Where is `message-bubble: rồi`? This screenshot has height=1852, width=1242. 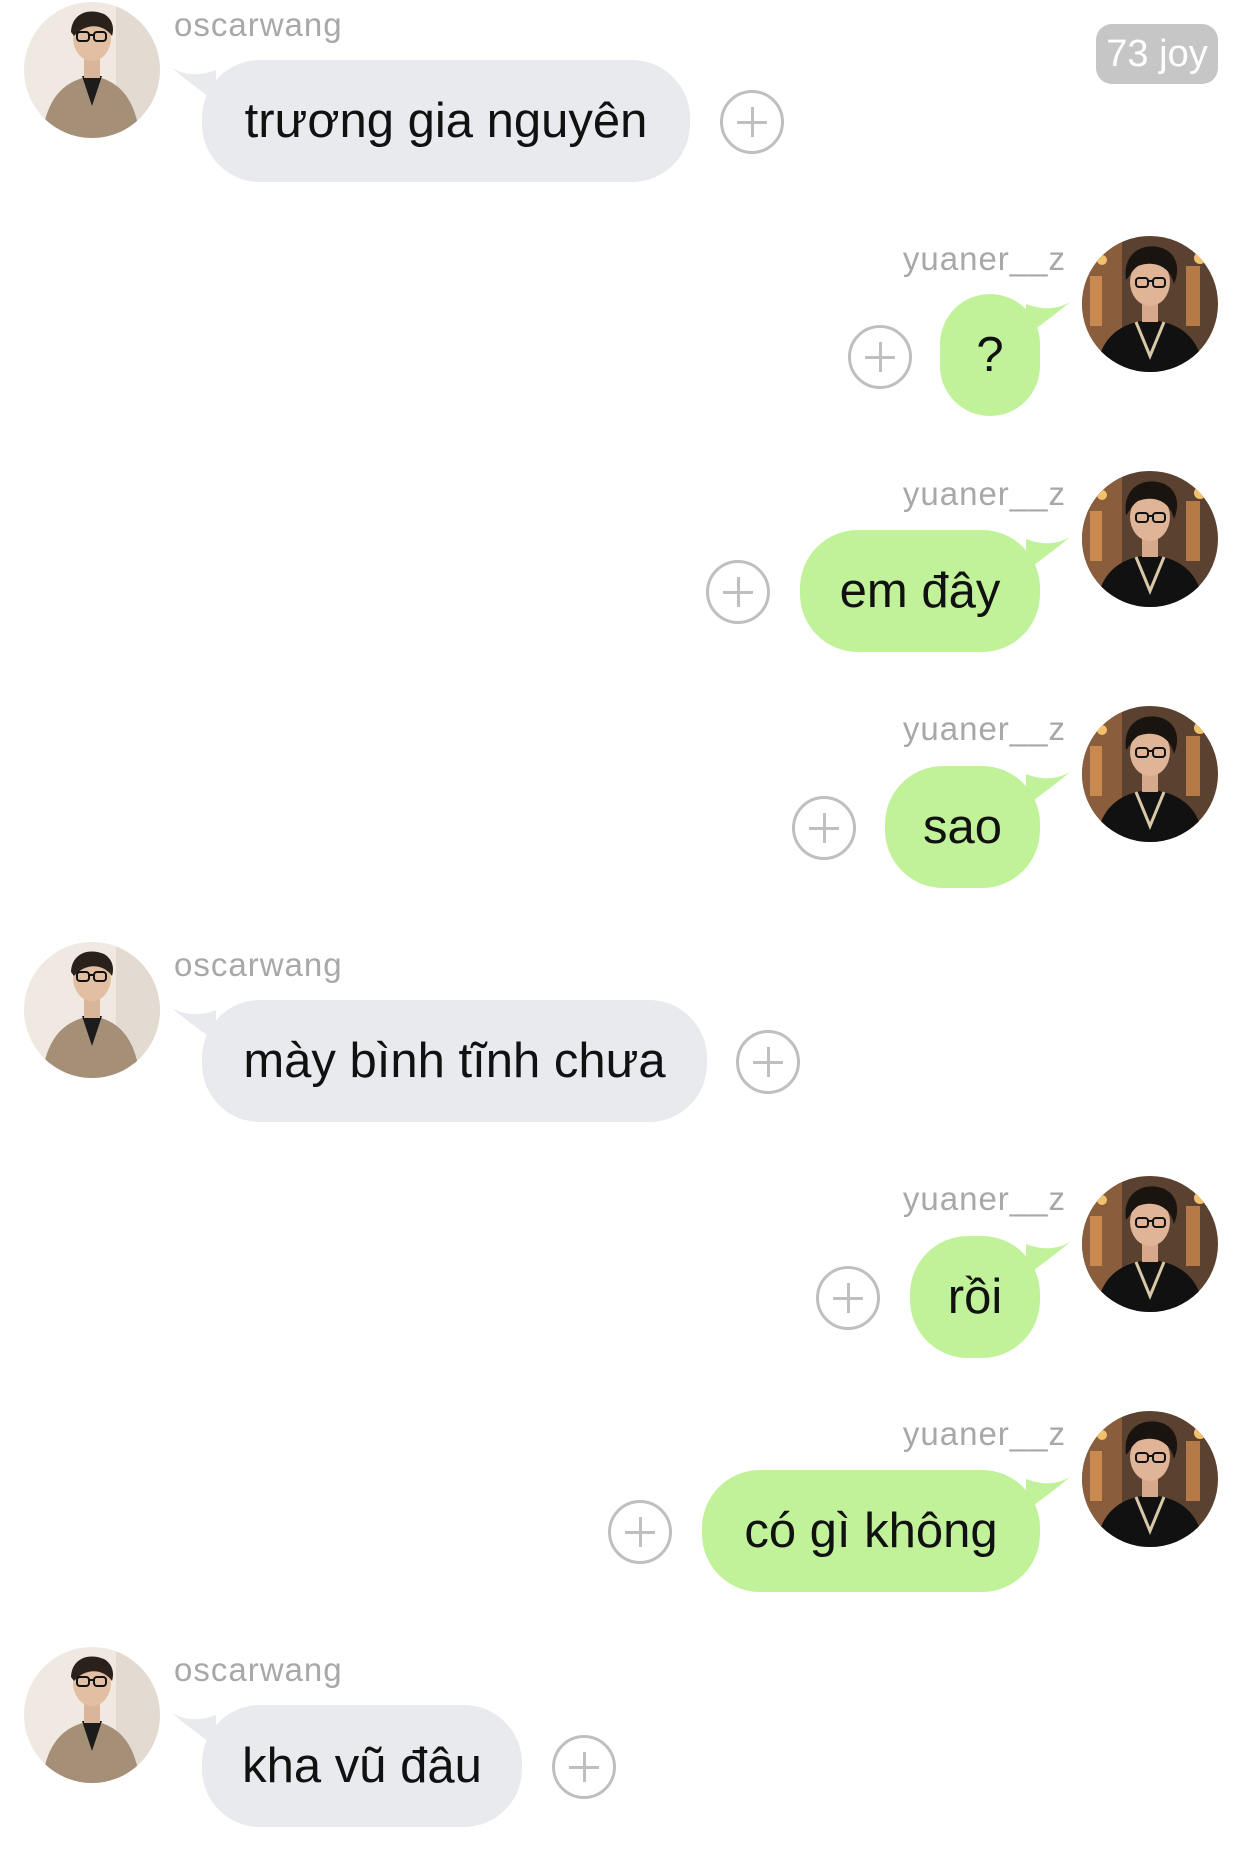
message-bubble: rồi is located at coordinates (975, 1297).